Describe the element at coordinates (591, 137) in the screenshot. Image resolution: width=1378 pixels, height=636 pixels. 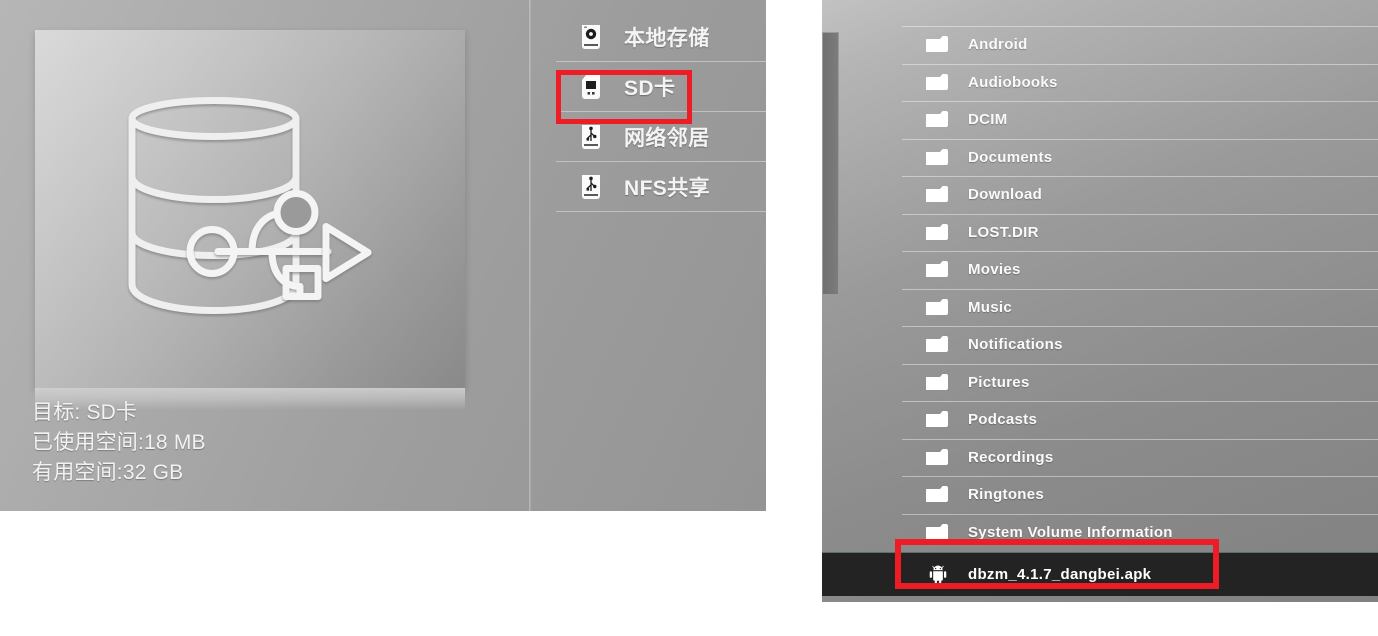
I see `usb-network-icon` at that location.